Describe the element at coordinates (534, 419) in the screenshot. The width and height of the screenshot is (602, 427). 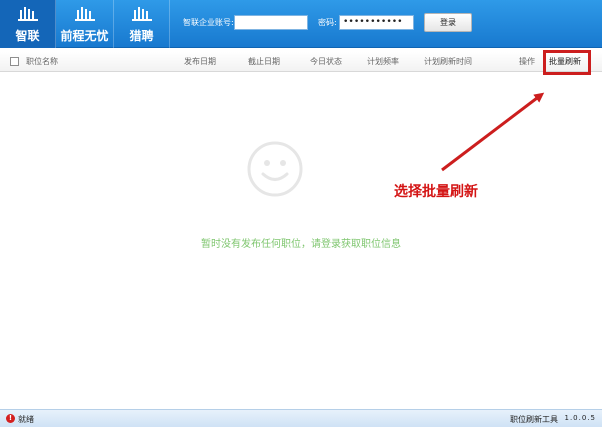
I see `app-name: 职位刷新工具` at that location.